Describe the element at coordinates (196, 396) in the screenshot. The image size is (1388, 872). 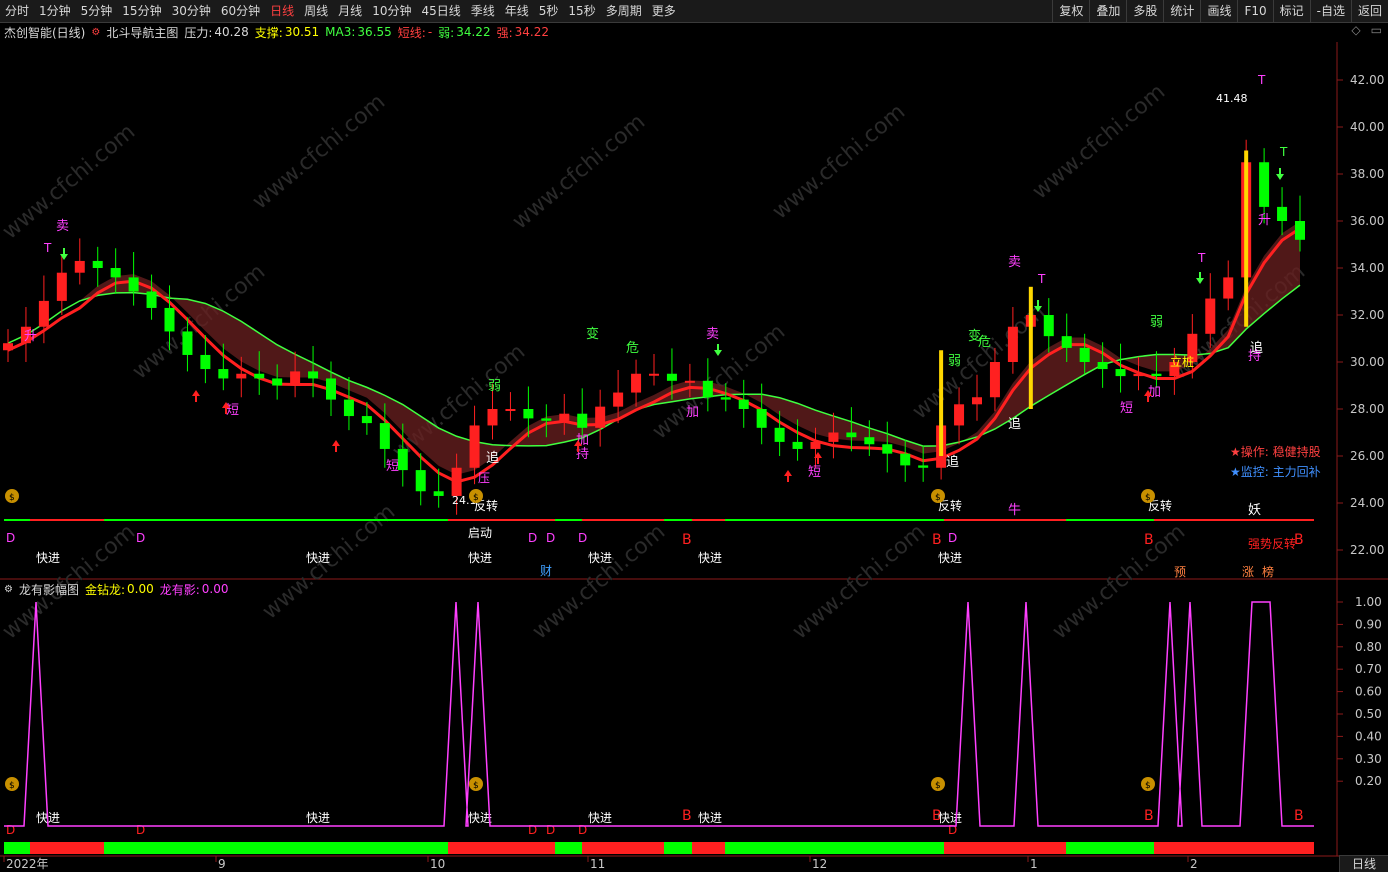
I see `up-arrow-icon` at that location.